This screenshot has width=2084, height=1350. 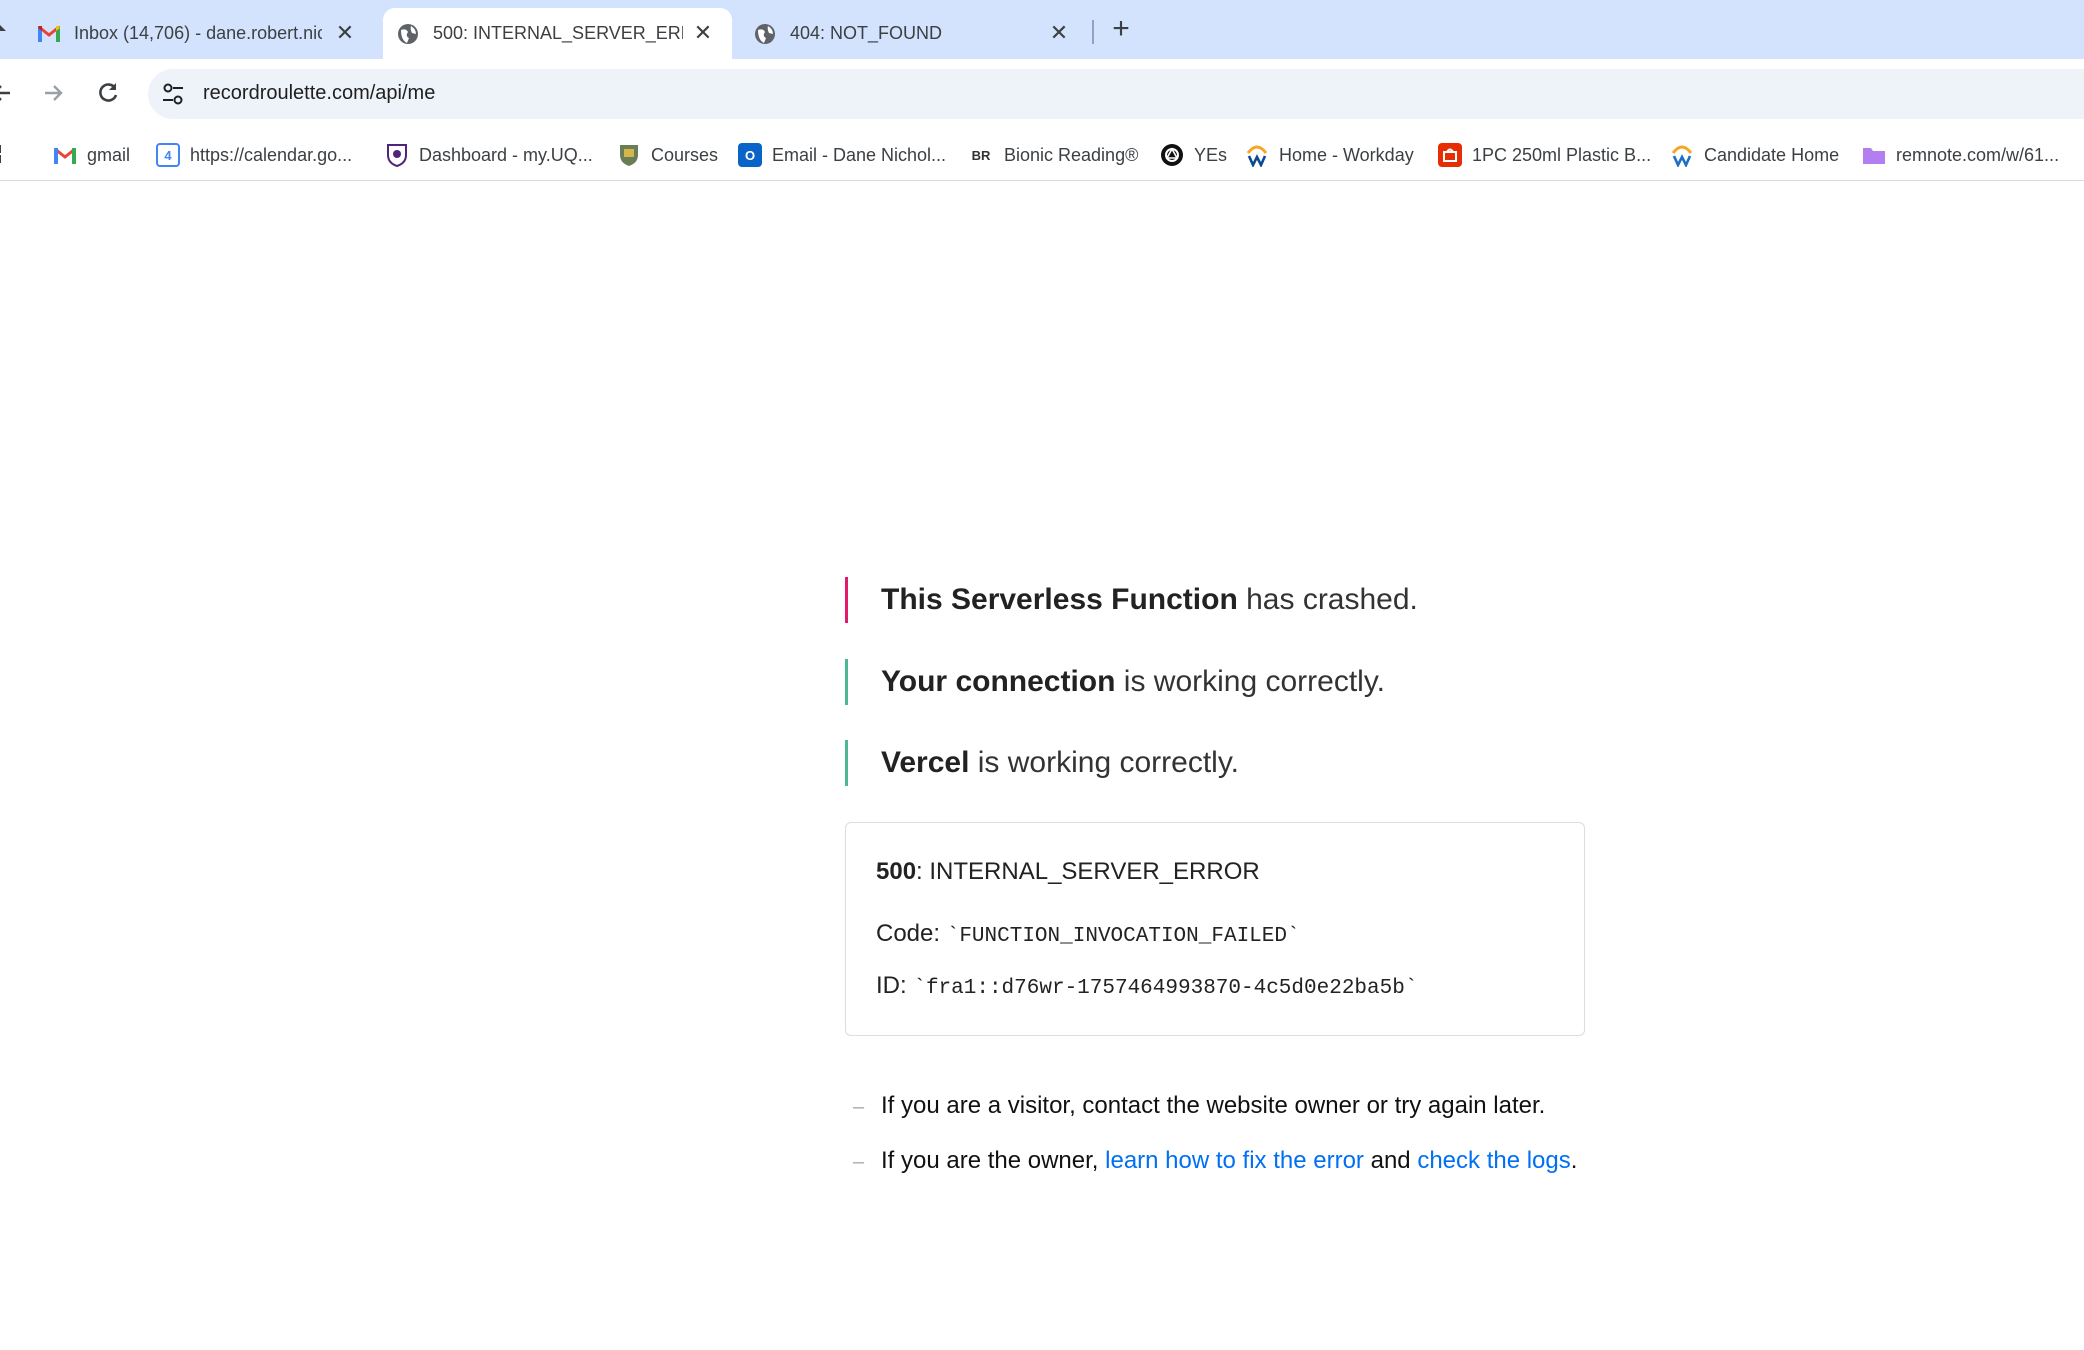 What do you see at coordinates (891, 985) in the screenshot?
I see `id-label: ID:` at bounding box center [891, 985].